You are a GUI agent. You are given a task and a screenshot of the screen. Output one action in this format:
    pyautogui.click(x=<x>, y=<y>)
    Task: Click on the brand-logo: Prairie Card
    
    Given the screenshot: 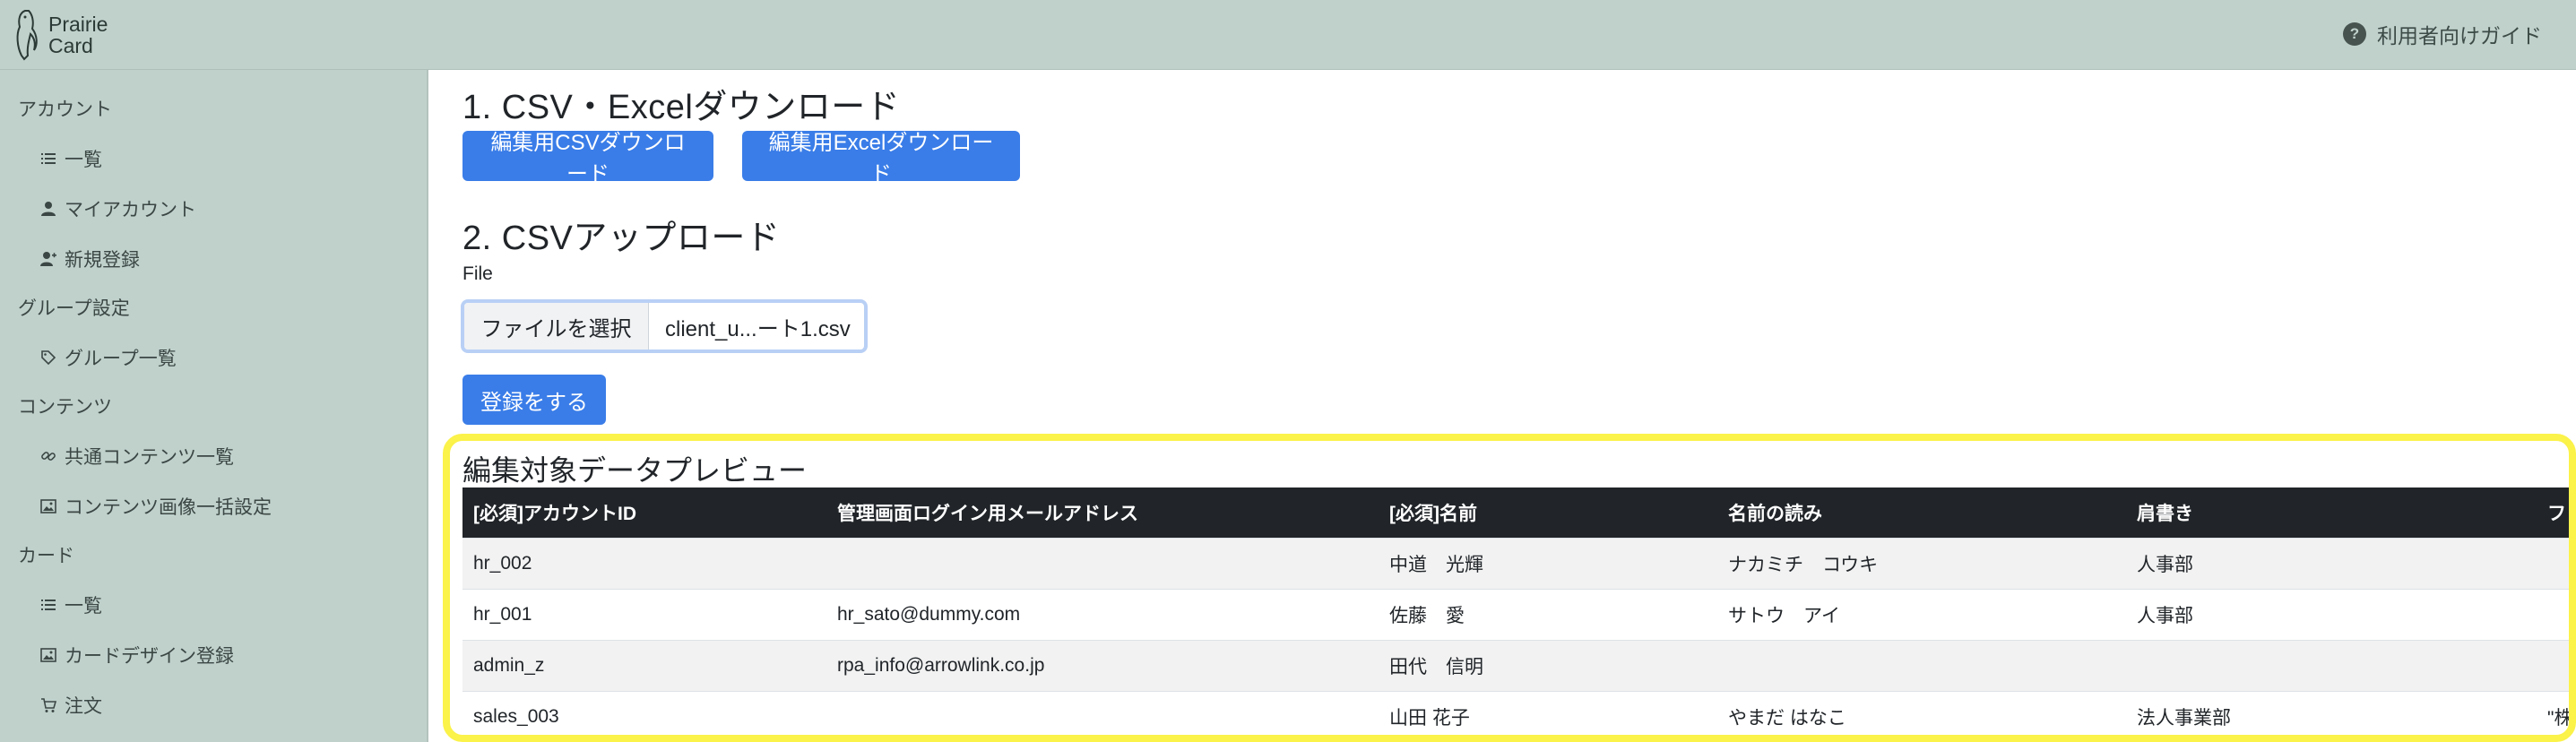 What is the action you would take?
    pyautogui.click(x=60, y=35)
    